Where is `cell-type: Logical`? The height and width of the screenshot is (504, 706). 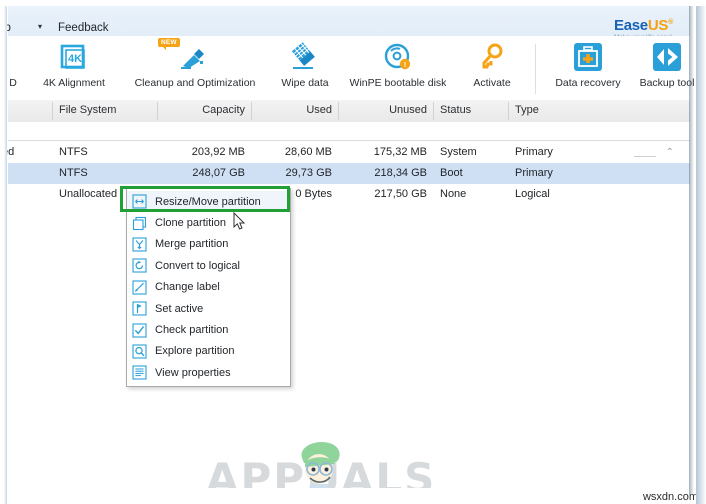
cell-type: Logical is located at coordinates (532, 194).